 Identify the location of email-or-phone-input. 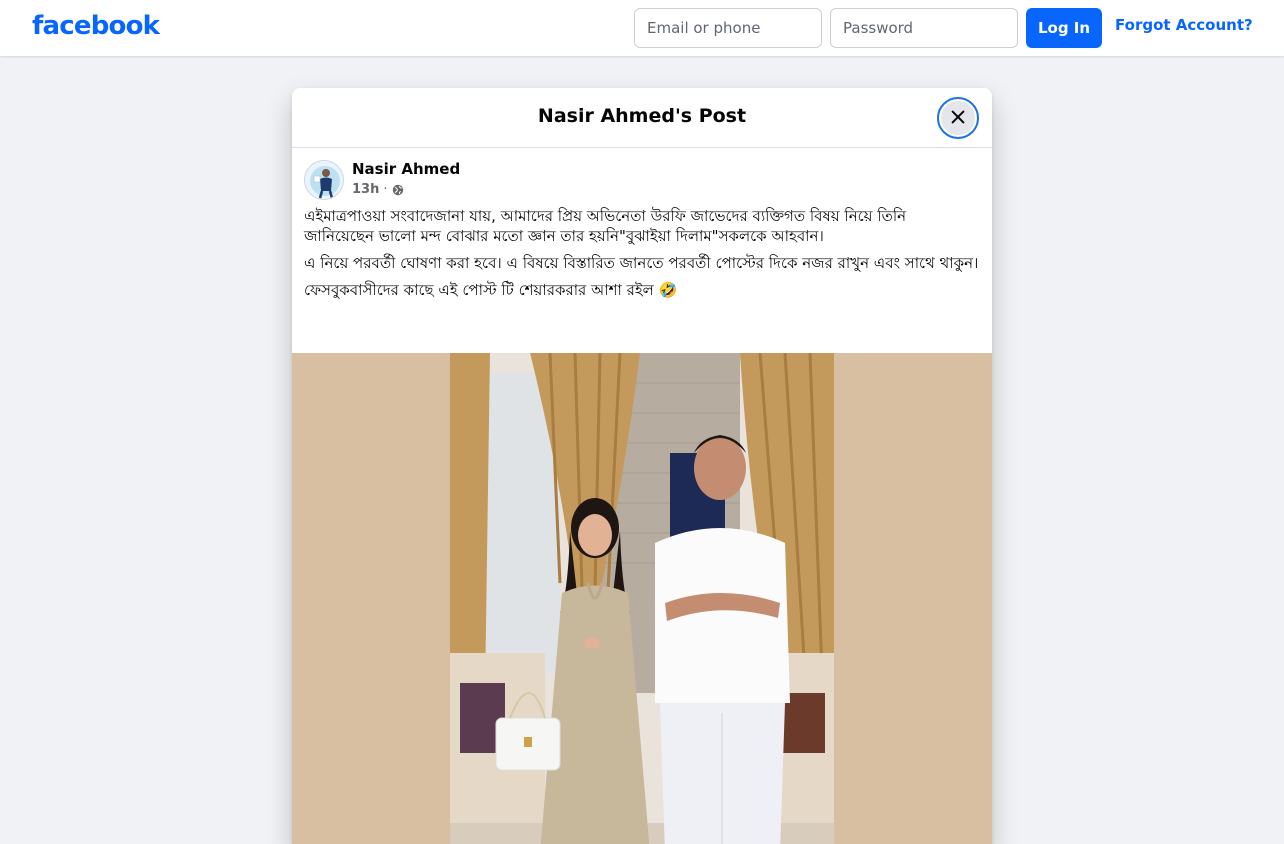
(728, 28).